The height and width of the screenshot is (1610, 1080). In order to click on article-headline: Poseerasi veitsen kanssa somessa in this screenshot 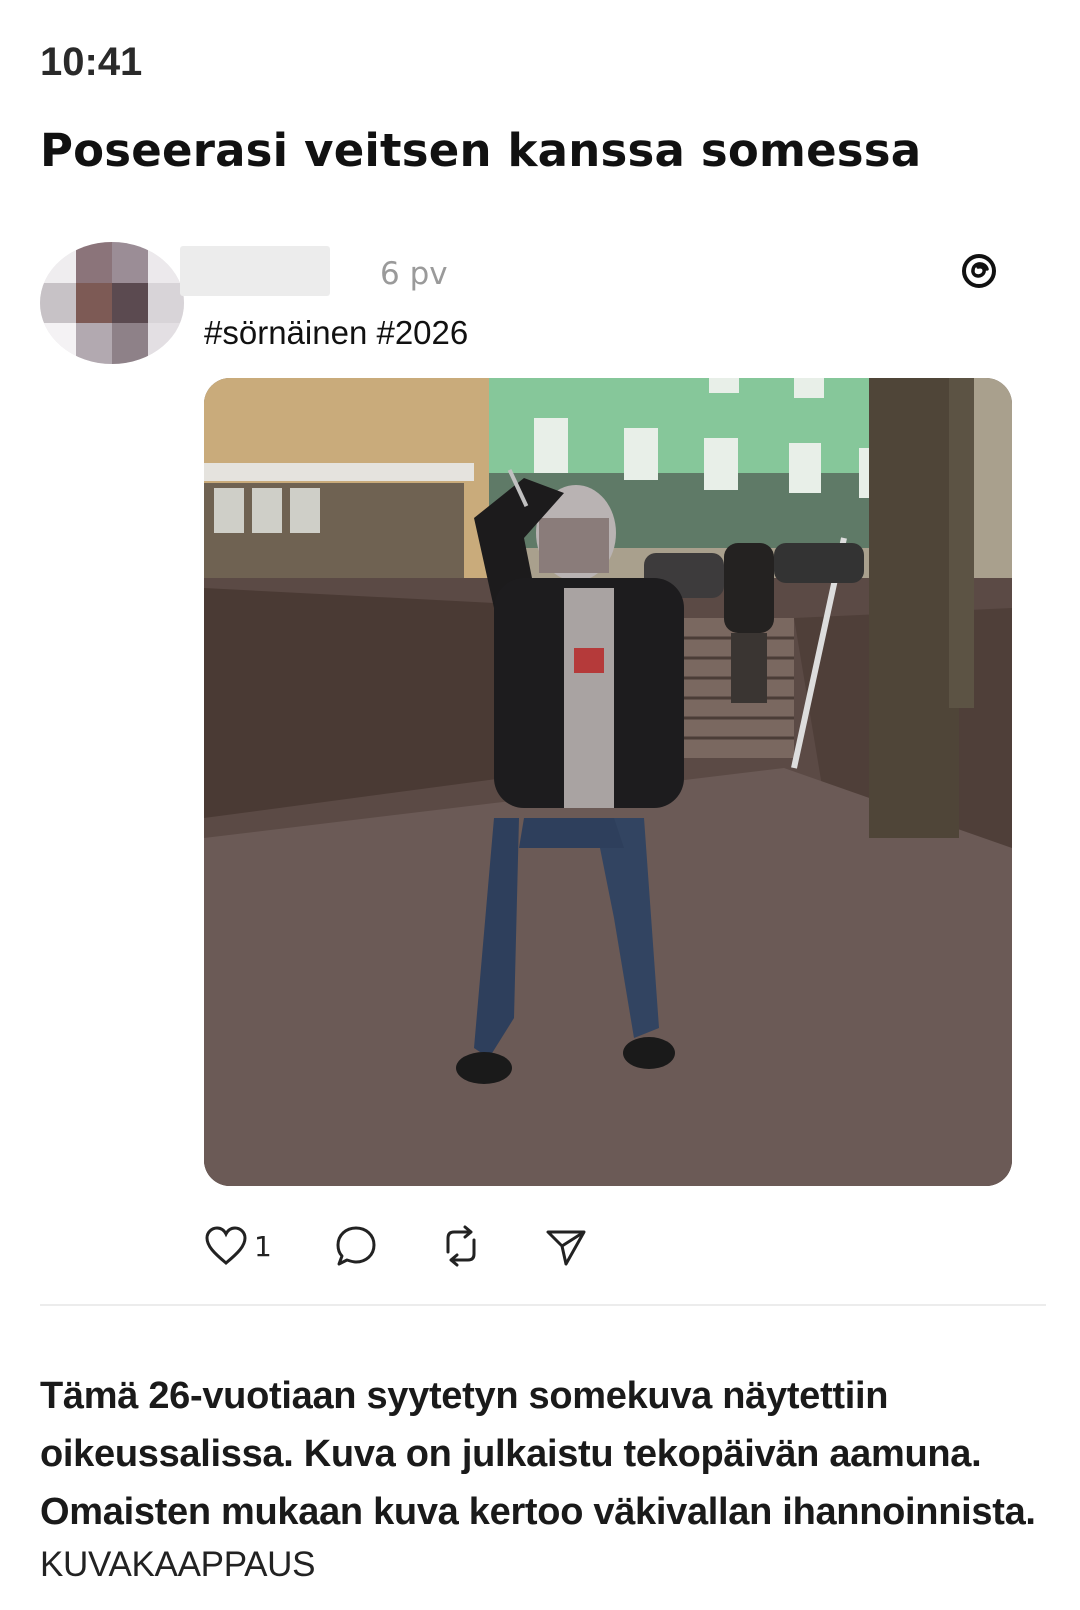, I will do `click(481, 150)`.